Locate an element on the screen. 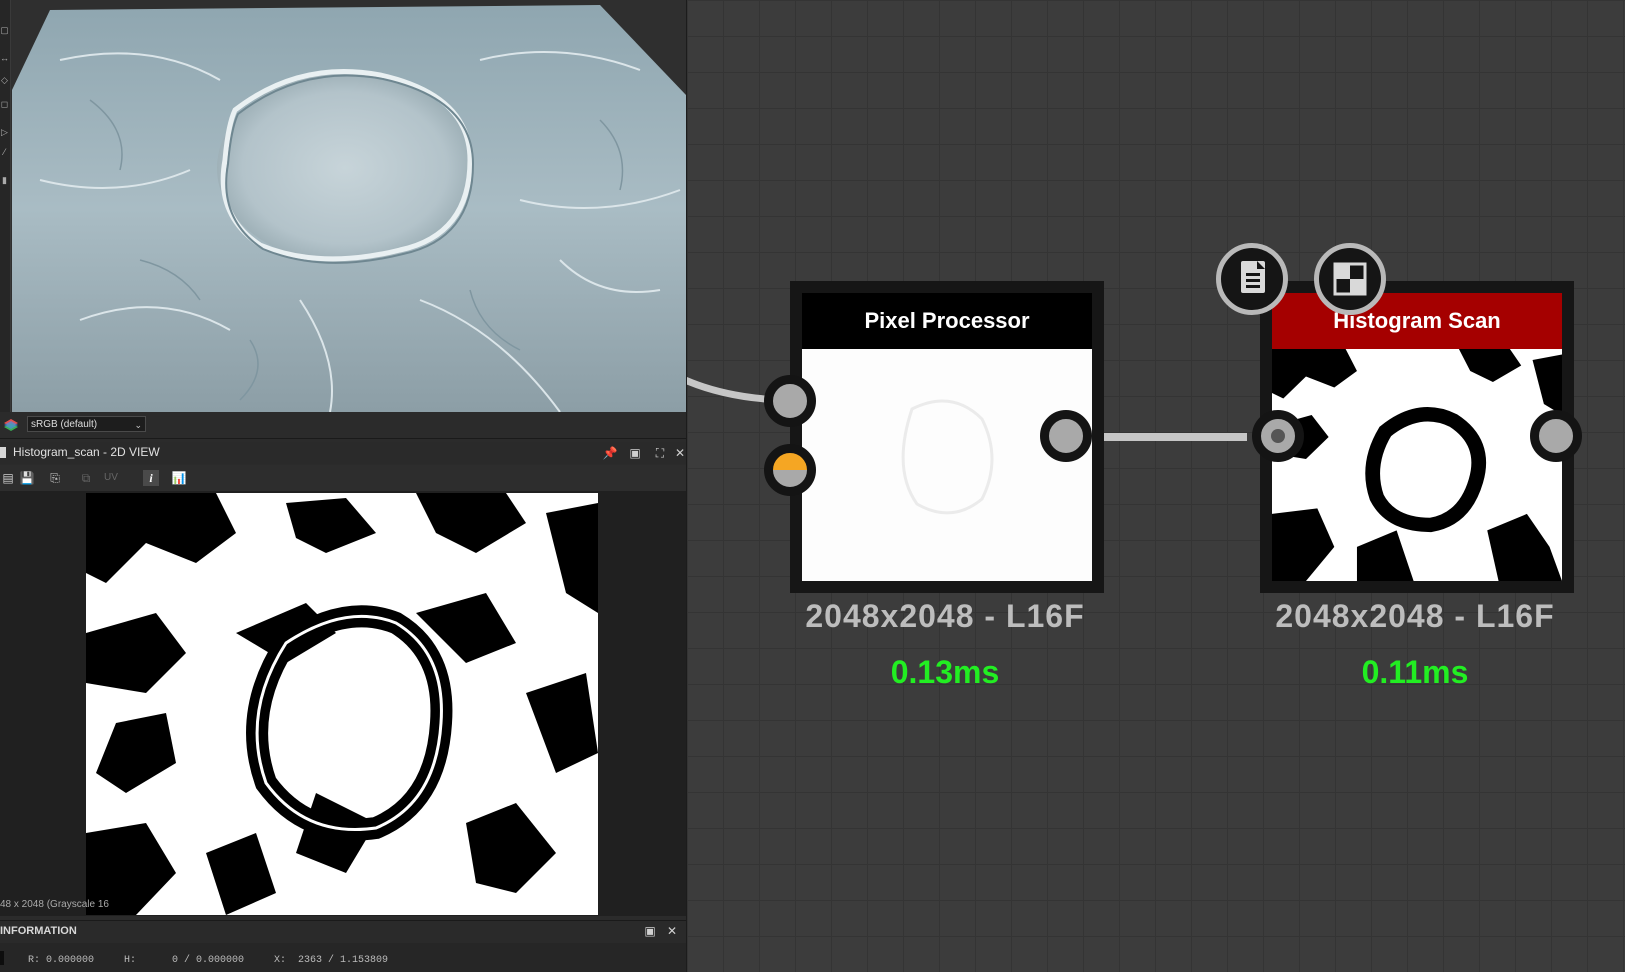 Image resolution: width=1625 pixels, height=972 pixels. tiling-icon: ⧉ is located at coordinates (86, 478).